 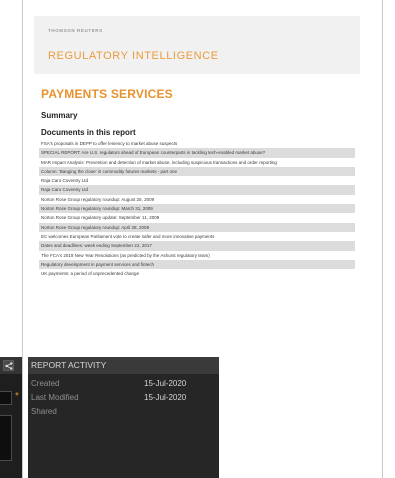 What do you see at coordinates (6, 398) in the screenshot?
I see `report-name-field` at bounding box center [6, 398].